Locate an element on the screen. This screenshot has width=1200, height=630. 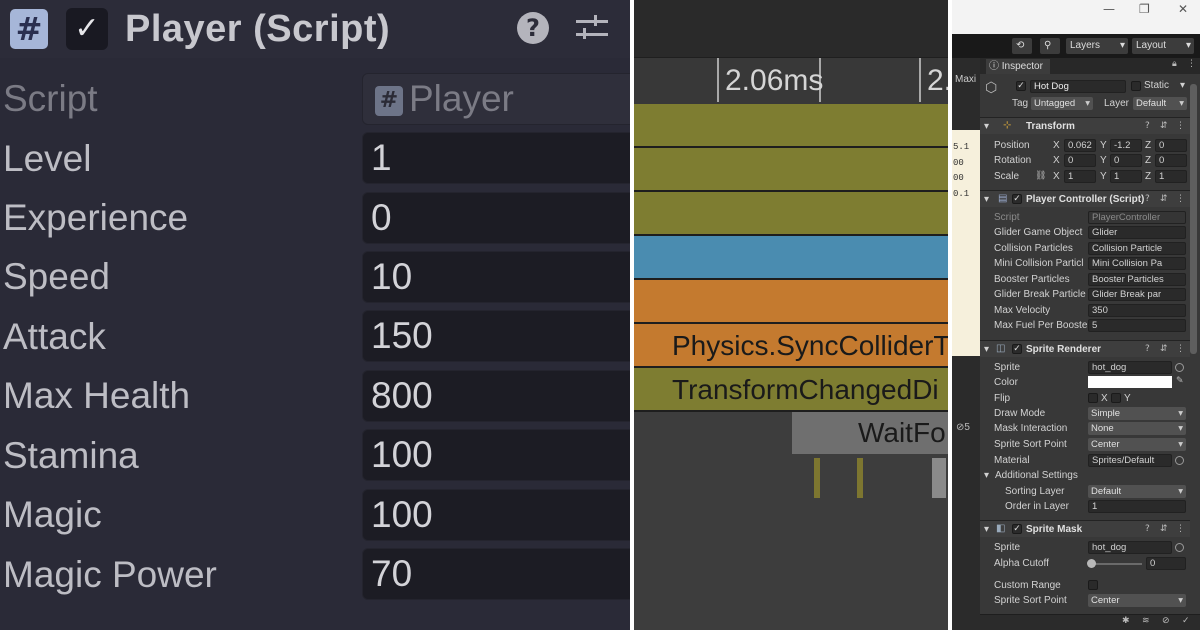
script-field: # Player is located at coordinates (496, 99).